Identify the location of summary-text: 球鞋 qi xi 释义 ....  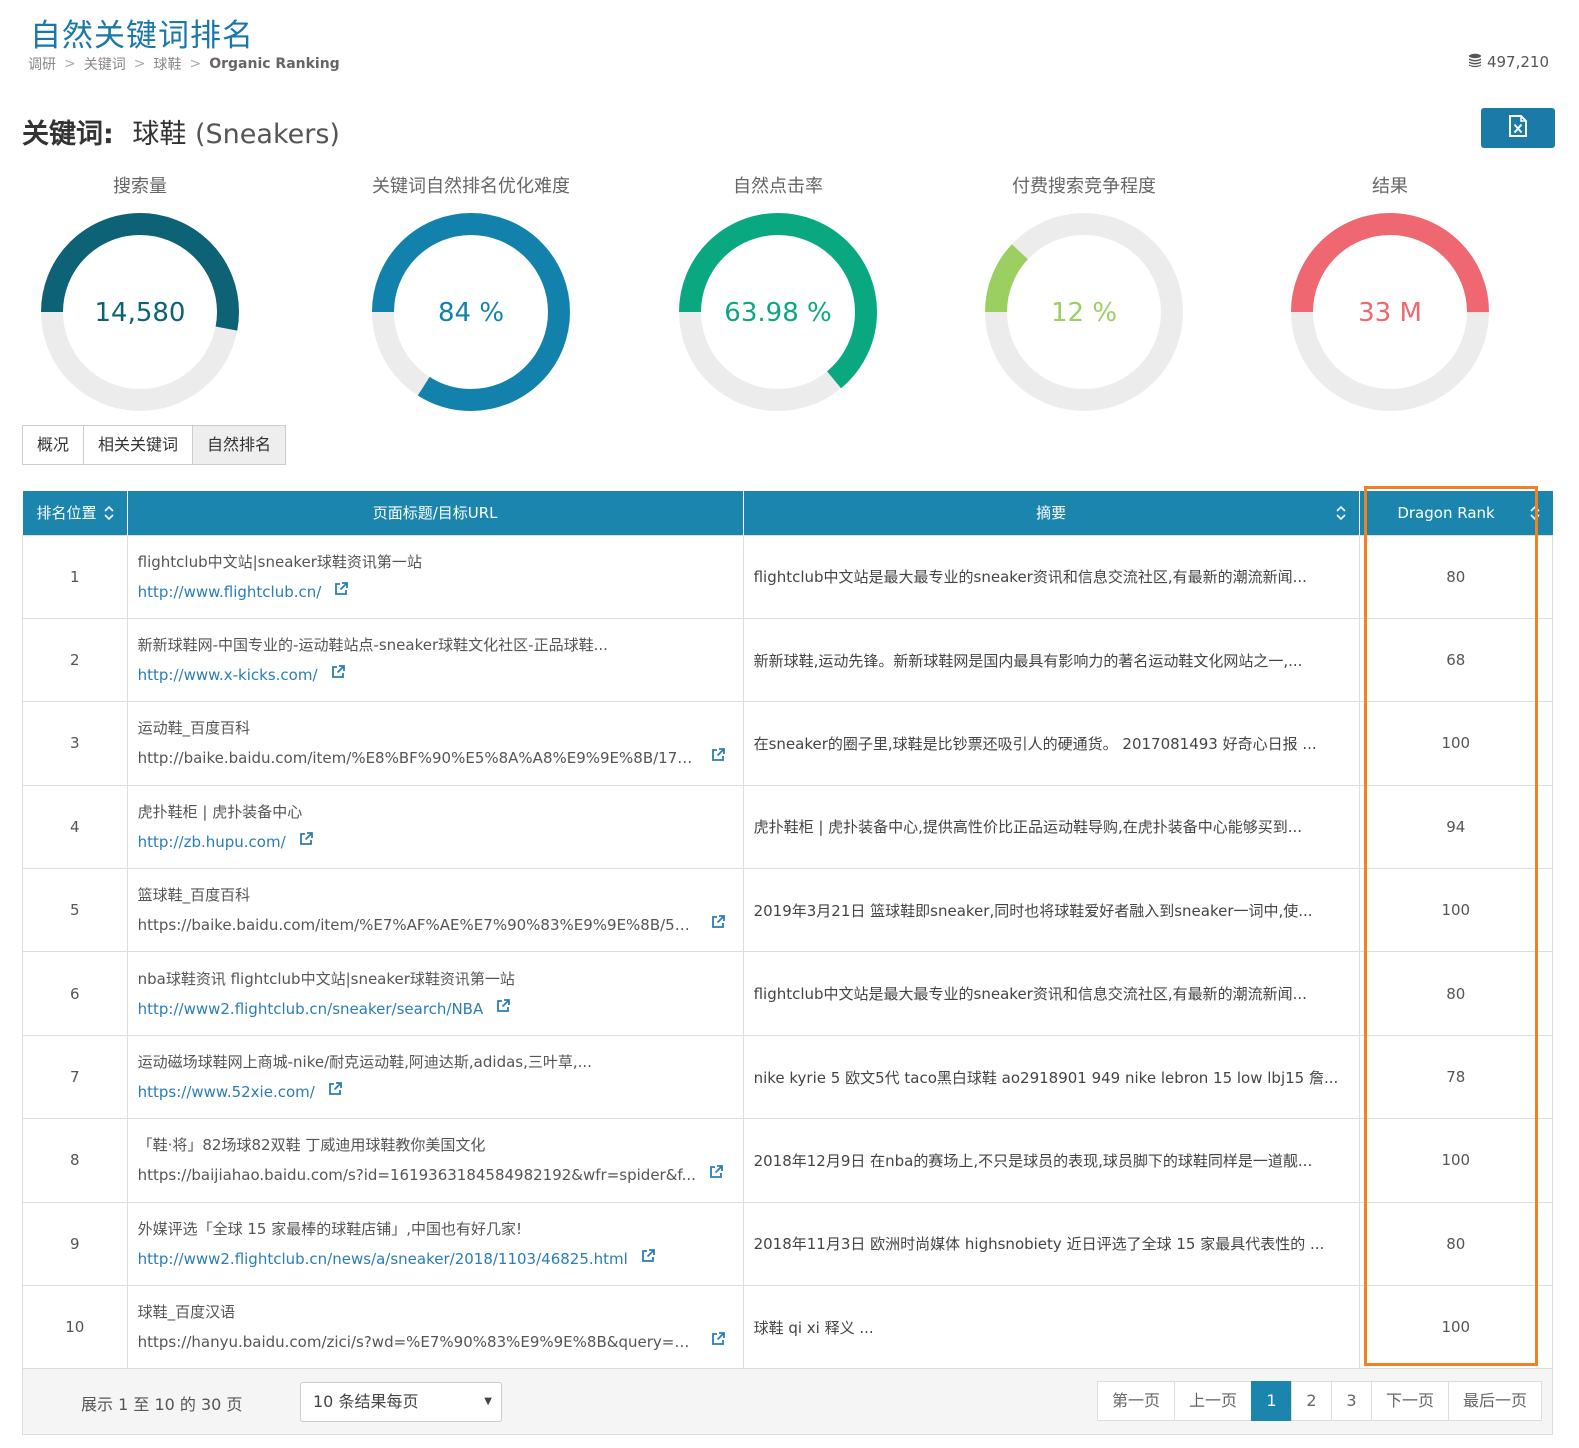
(813, 1327).